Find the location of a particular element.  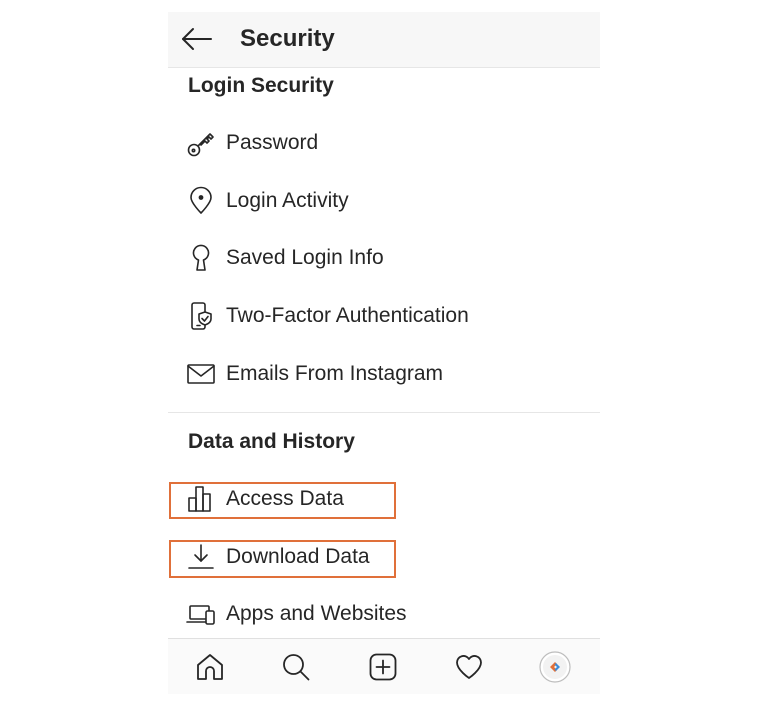

key-icon is located at coordinates (201, 143).